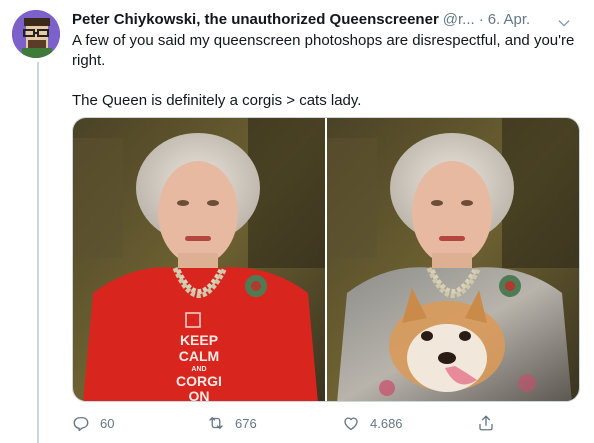 The image size is (594, 443). I want to click on chevron-down-icon, so click(564, 23).